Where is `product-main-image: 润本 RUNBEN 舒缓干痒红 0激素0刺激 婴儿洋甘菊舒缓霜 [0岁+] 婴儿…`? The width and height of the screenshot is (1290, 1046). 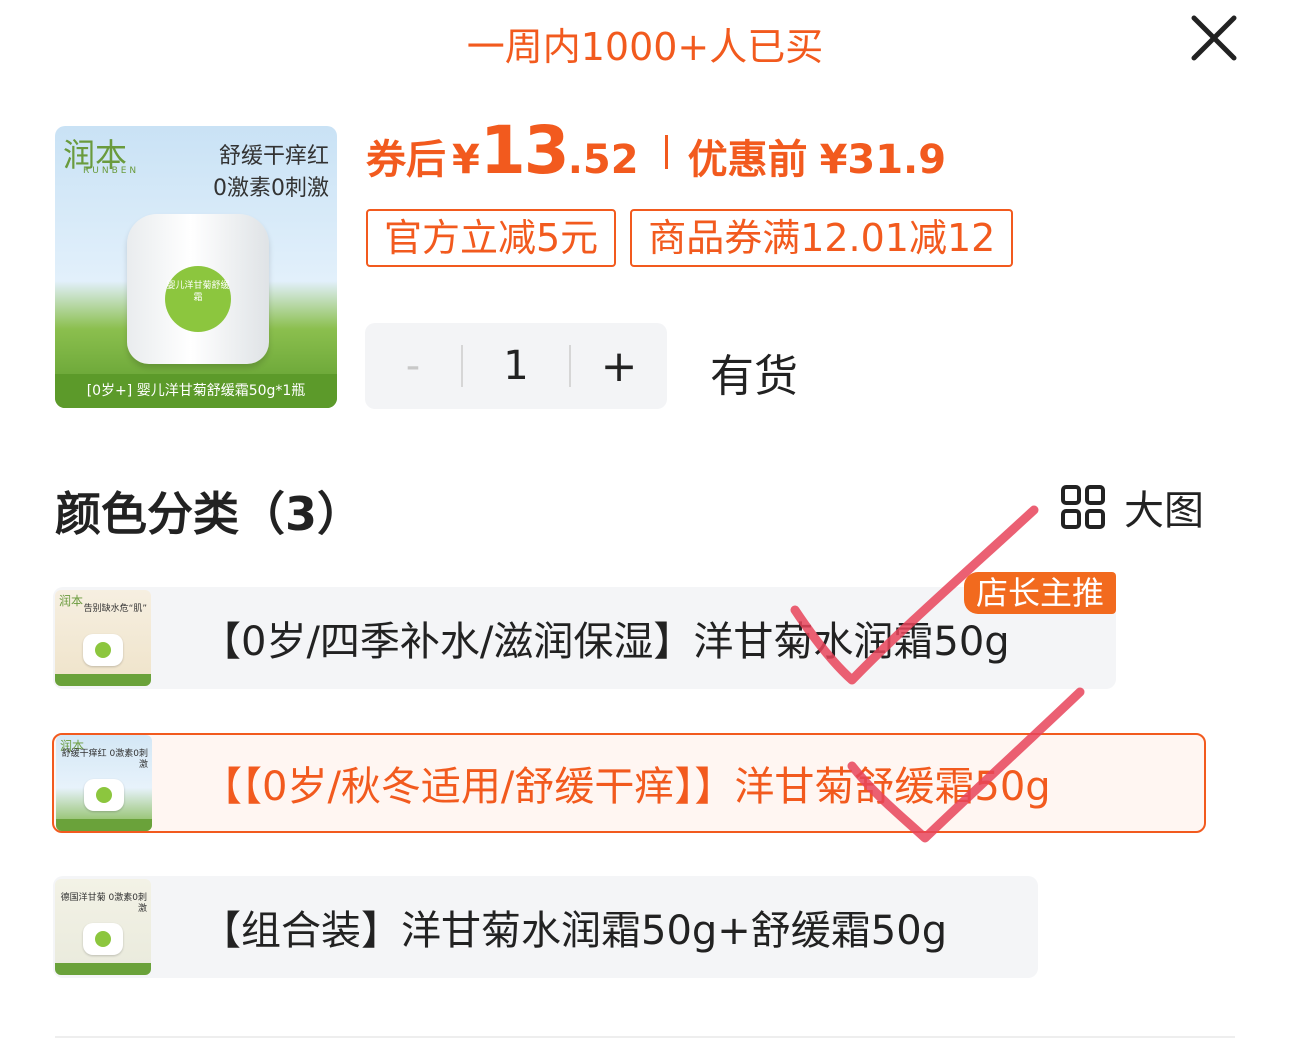
product-main-image: 润本 RUNBEN 舒缓干痒红 0激素0刺激 婴儿洋甘菊舒缓霜 [0岁+] 婴儿… is located at coordinates (196, 267).